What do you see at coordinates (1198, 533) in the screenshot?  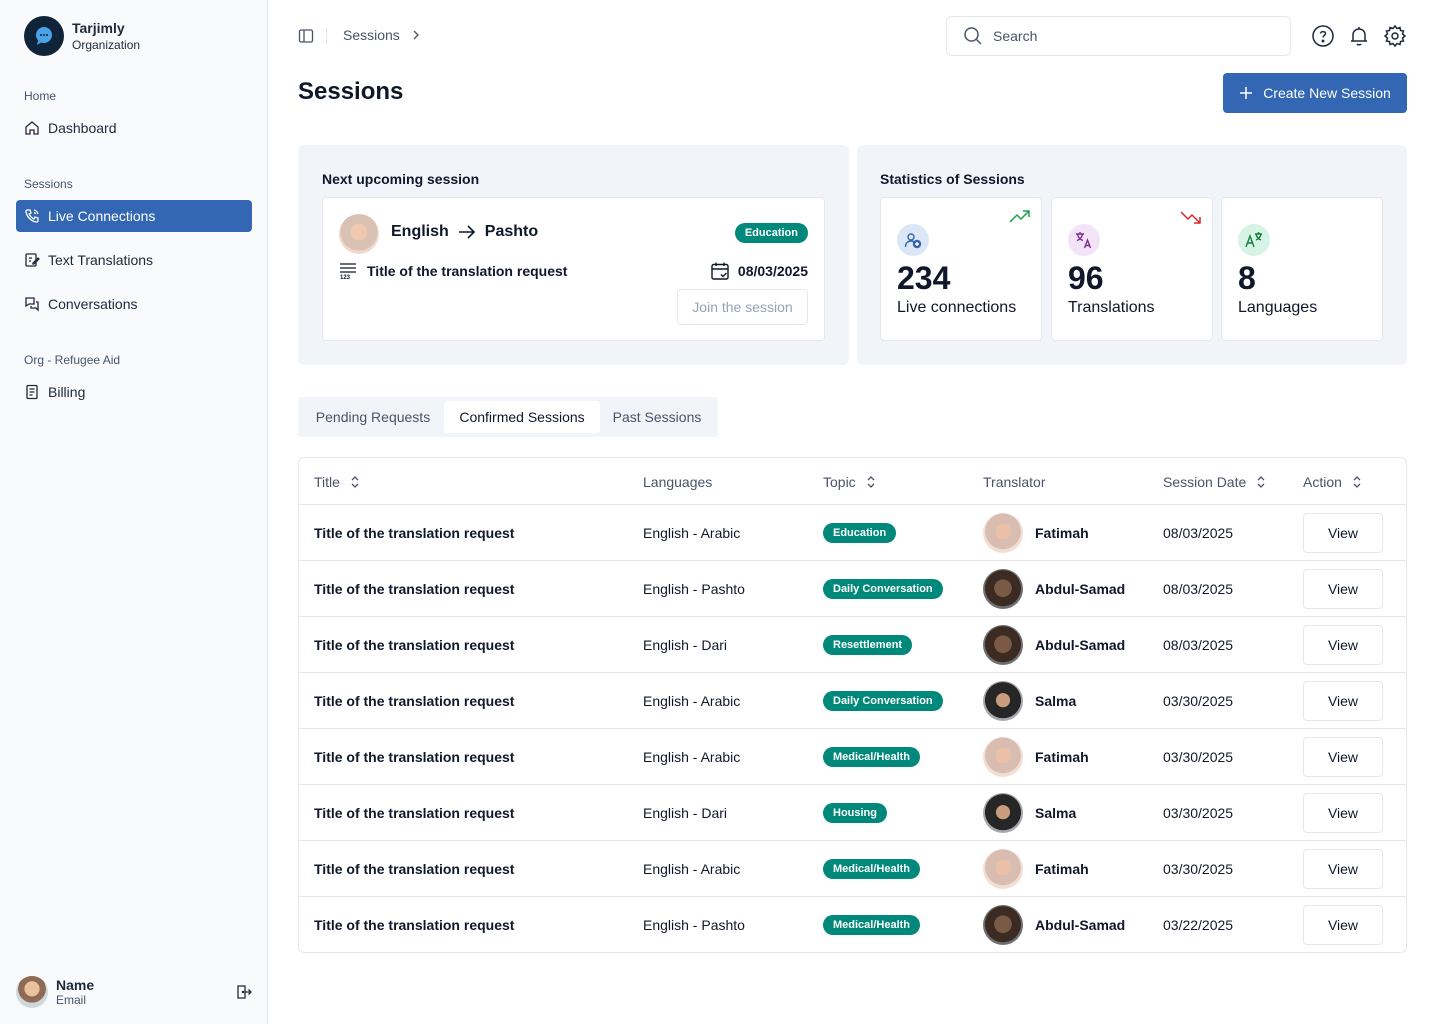 I see `cell-date: 08/03/2025` at bounding box center [1198, 533].